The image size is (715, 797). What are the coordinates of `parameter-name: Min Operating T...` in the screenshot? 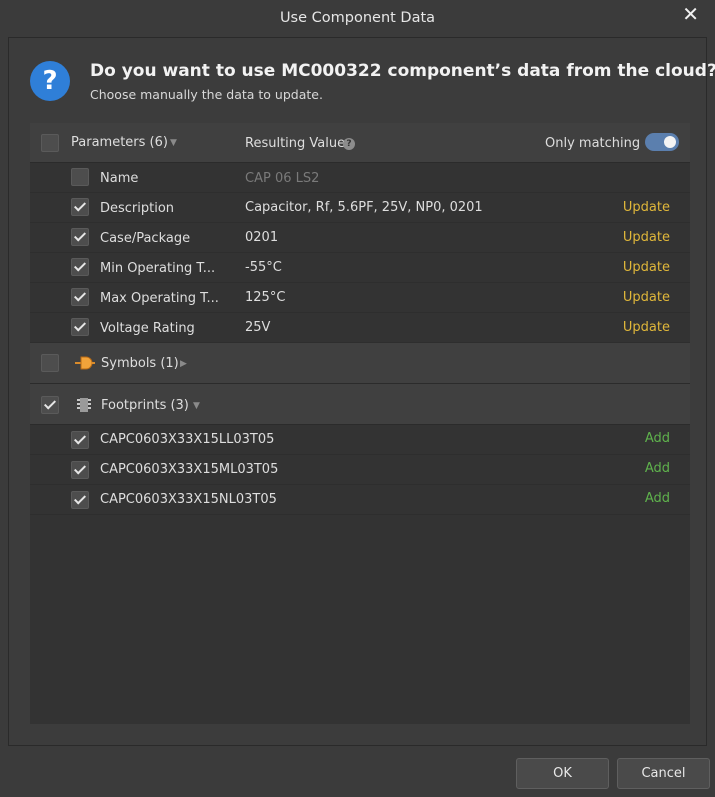 It's located at (158, 268).